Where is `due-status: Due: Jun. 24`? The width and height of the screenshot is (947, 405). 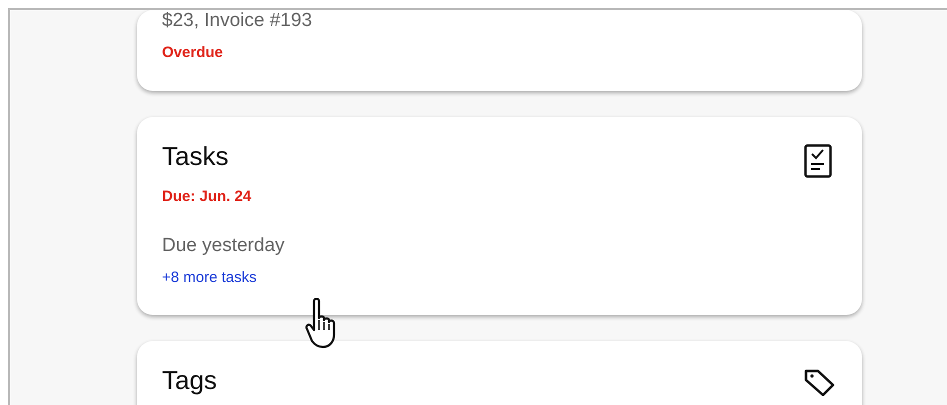 due-status: Due: Jun. 24 is located at coordinates (207, 196).